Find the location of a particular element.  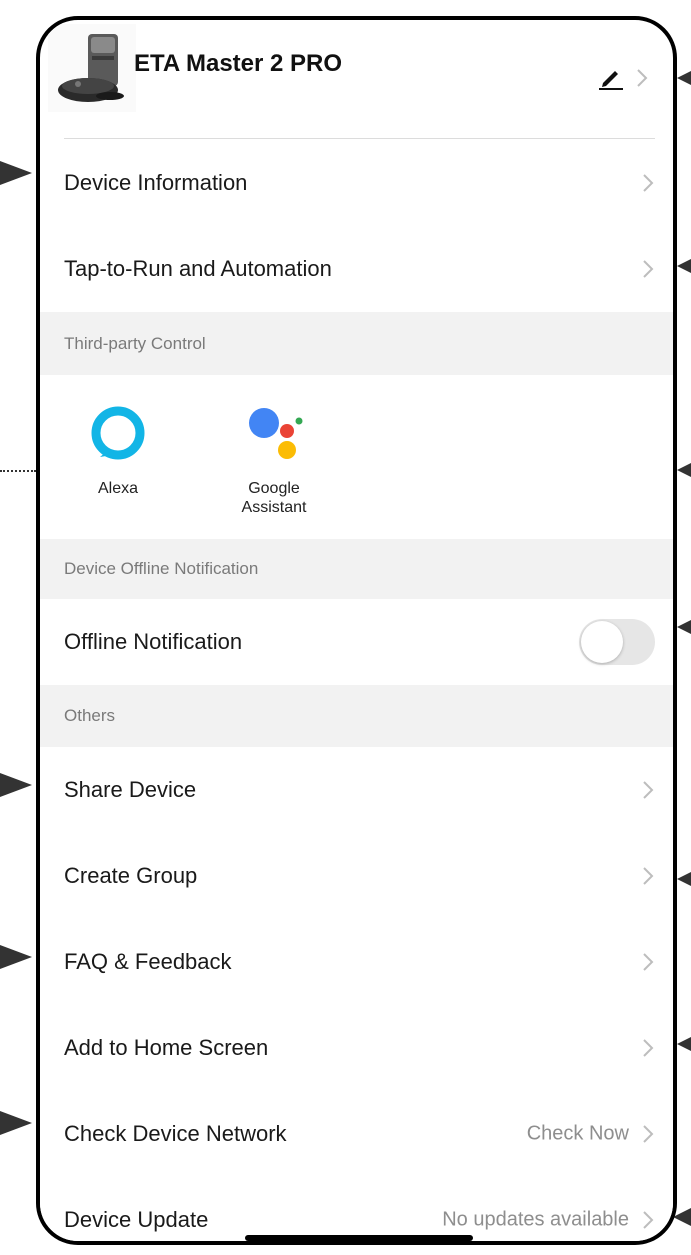

alexa-service: Alexa is located at coordinates (118, 451).